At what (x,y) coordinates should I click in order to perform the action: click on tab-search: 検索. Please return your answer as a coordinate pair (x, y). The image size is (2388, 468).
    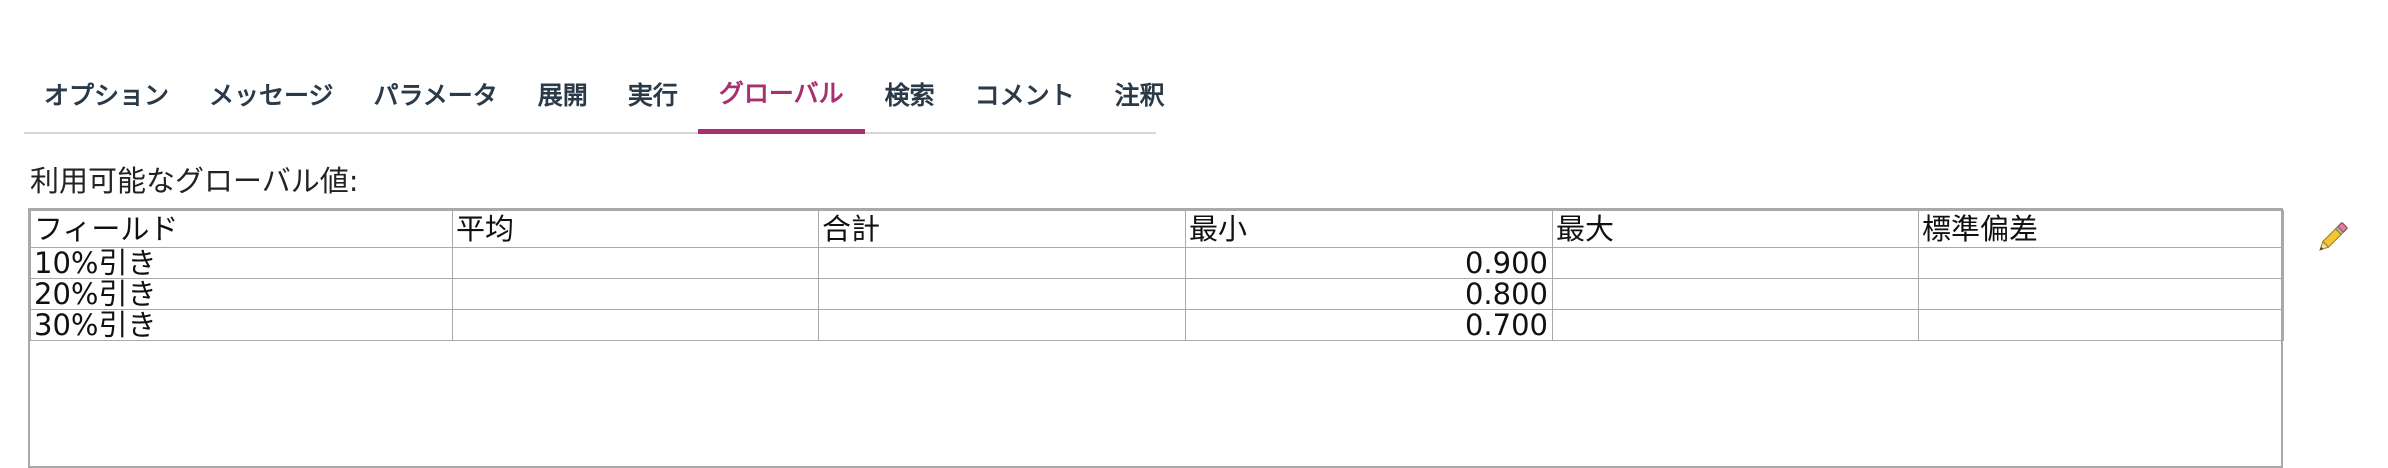
    Looking at the image, I should click on (910, 94).